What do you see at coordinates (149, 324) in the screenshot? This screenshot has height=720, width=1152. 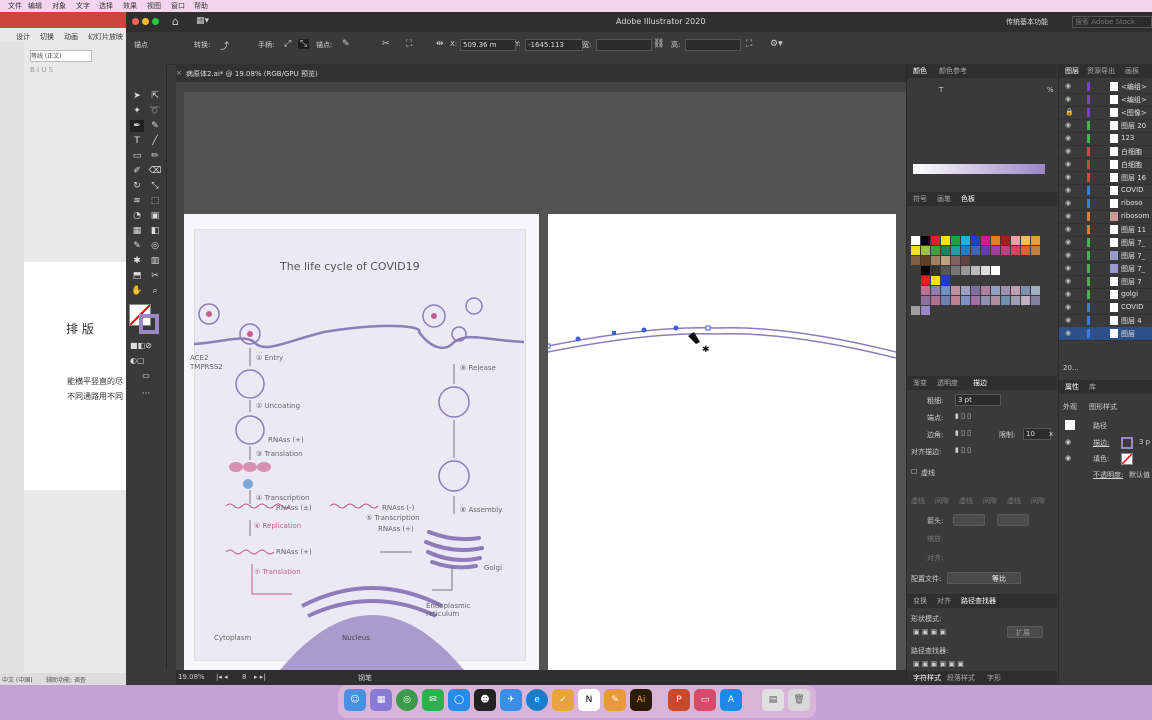 I see `stroke-color-swatch` at bounding box center [149, 324].